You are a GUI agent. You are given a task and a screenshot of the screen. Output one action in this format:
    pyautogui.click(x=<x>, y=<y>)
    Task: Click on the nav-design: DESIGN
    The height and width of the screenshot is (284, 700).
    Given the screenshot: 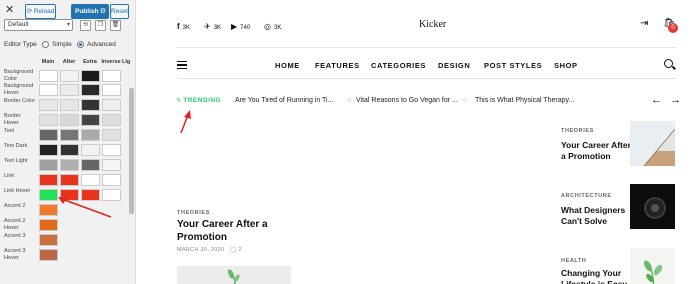 What is the action you would take?
    pyautogui.click(x=454, y=65)
    